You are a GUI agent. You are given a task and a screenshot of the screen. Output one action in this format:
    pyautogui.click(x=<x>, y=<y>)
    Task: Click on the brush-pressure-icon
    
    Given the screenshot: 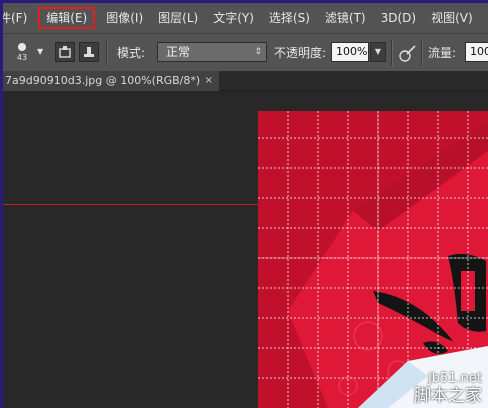 What is the action you would take?
    pyautogui.click(x=407, y=53)
    